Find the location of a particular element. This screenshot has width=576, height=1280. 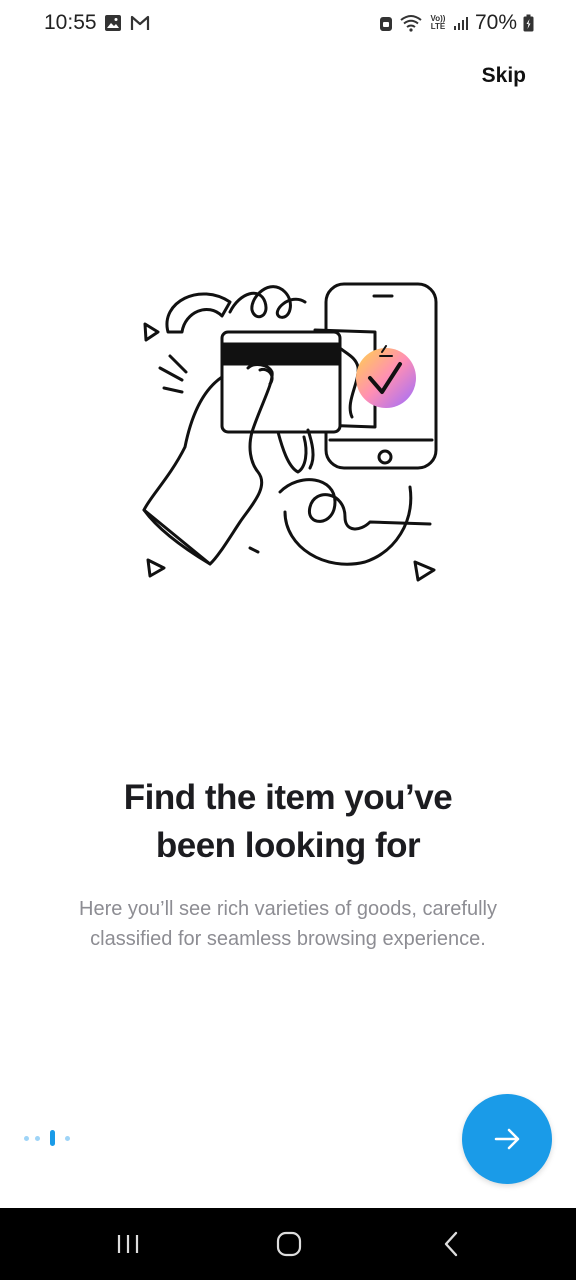

title-line-1: Find the item you’ve is located at coordinates (288, 797).